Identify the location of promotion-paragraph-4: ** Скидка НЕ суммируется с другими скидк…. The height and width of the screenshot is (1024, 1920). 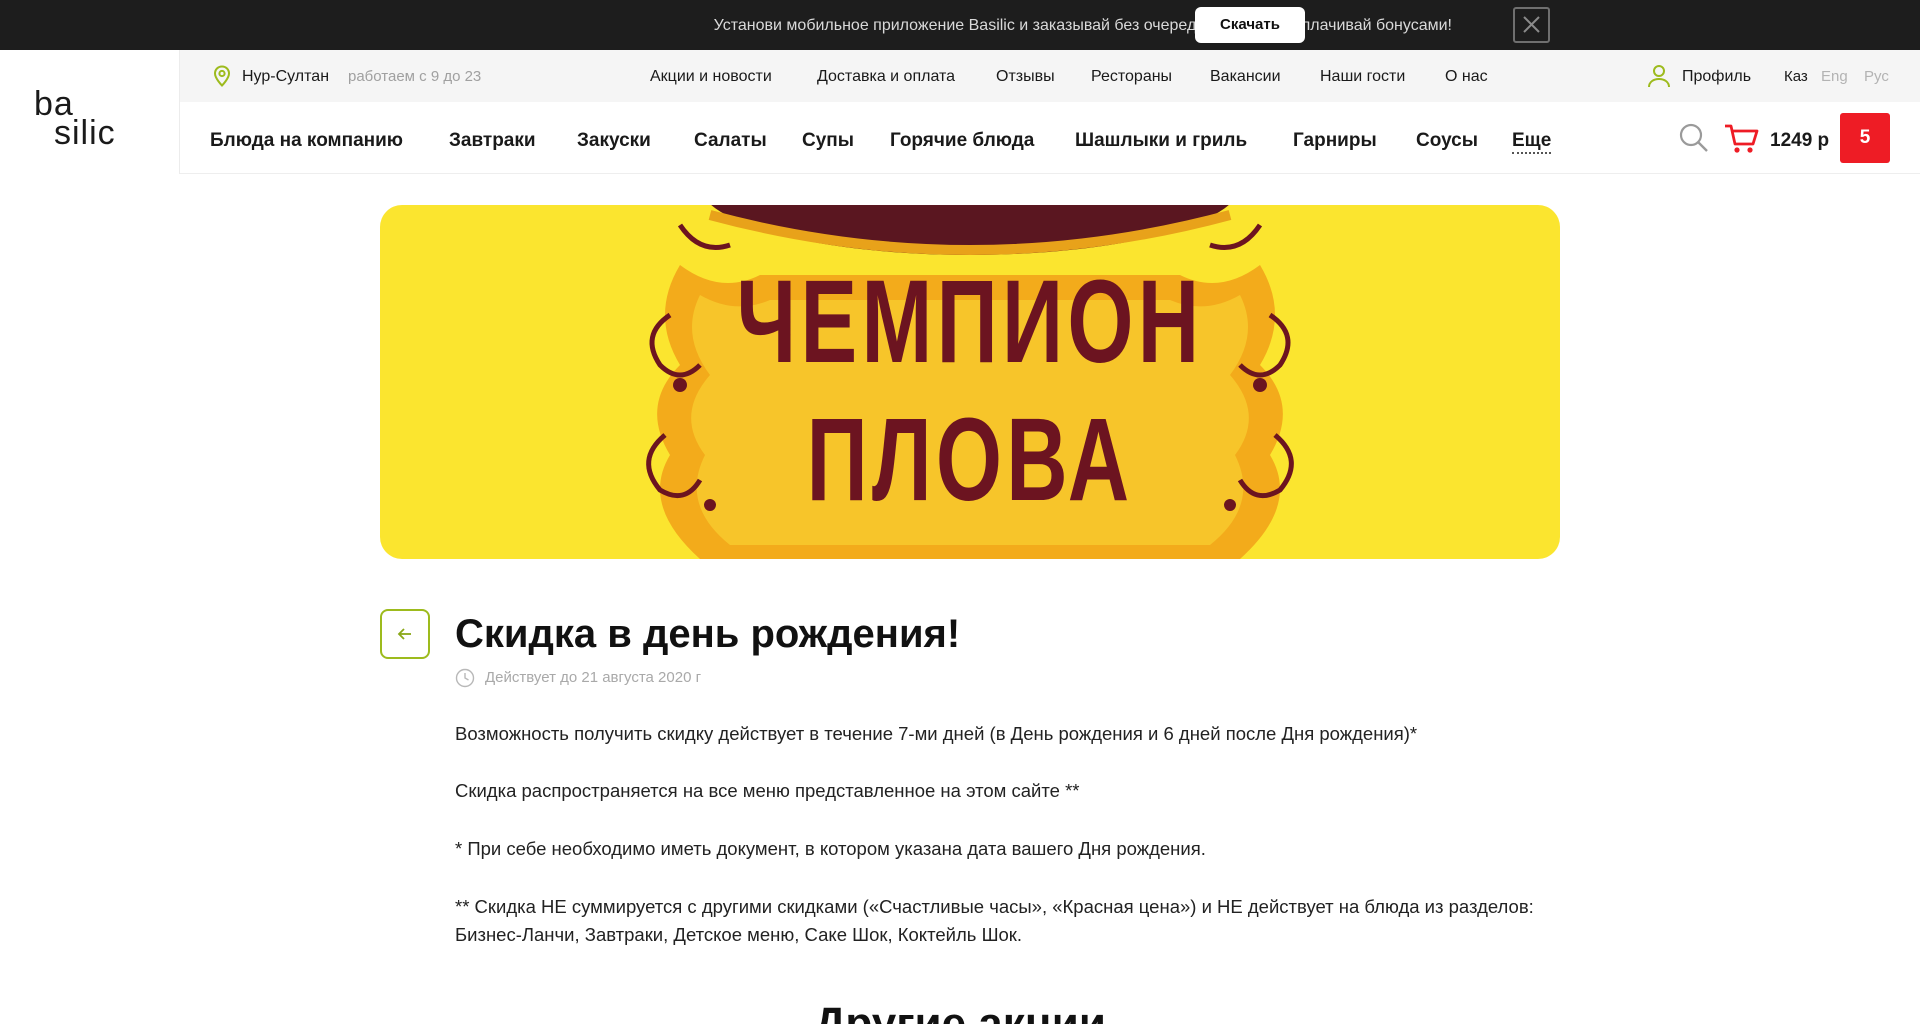
(994, 920).